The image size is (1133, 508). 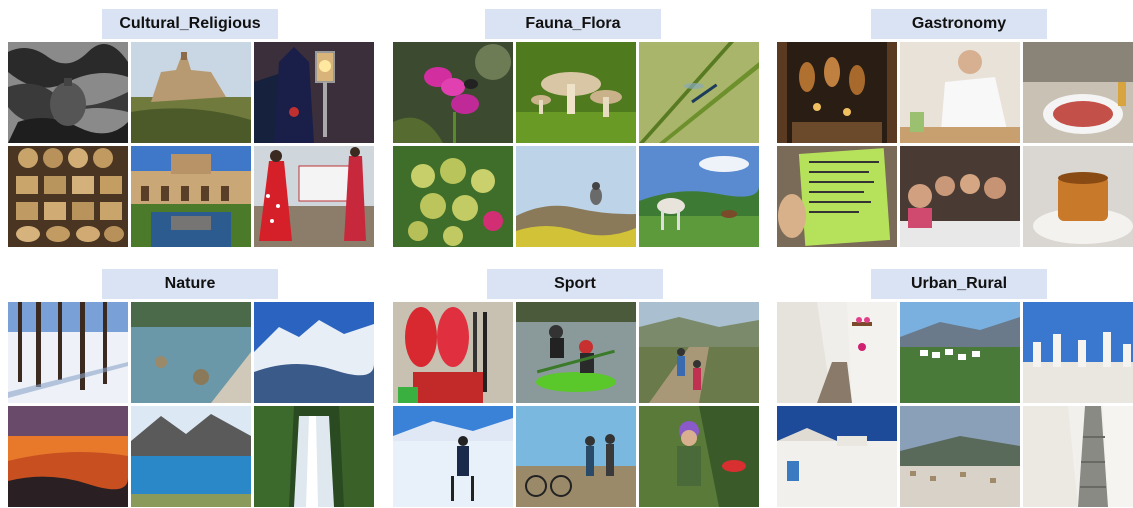 I want to click on category-label: Fauna_Flora, so click(x=573, y=24).